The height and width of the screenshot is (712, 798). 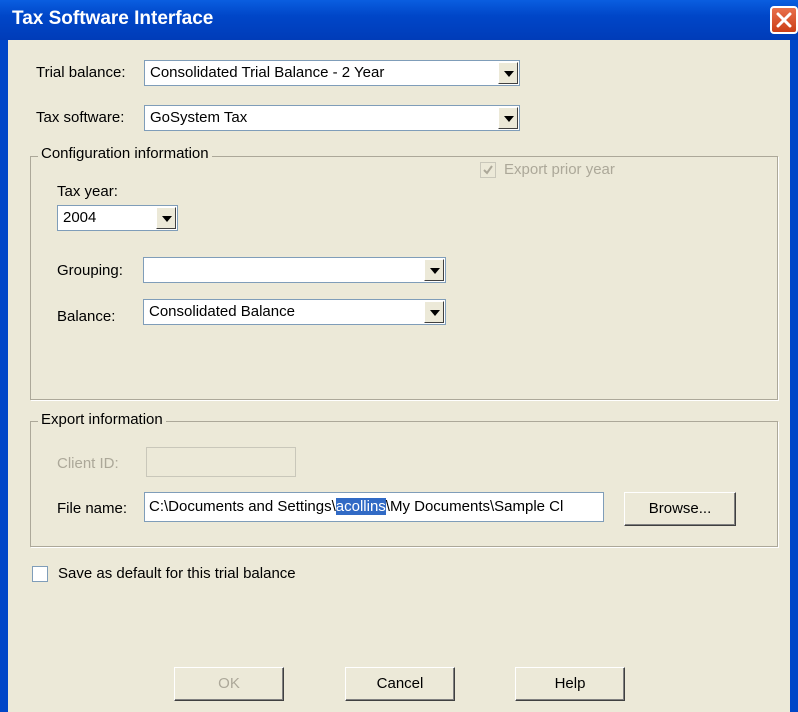 I want to click on balance-value: Consolidated Balance, so click(x=222, y=311).